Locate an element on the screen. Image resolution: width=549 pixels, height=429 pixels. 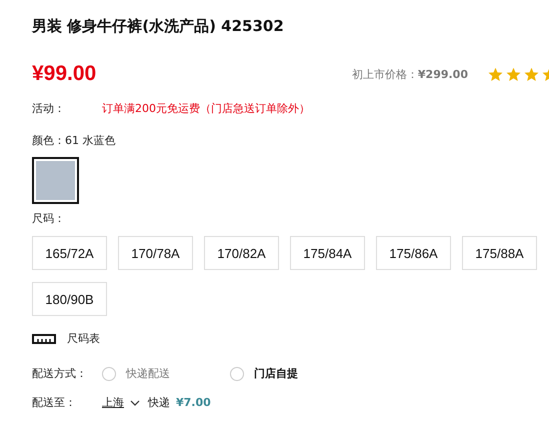
original-price: ¥299.00 is located at coordinates (443, 74).